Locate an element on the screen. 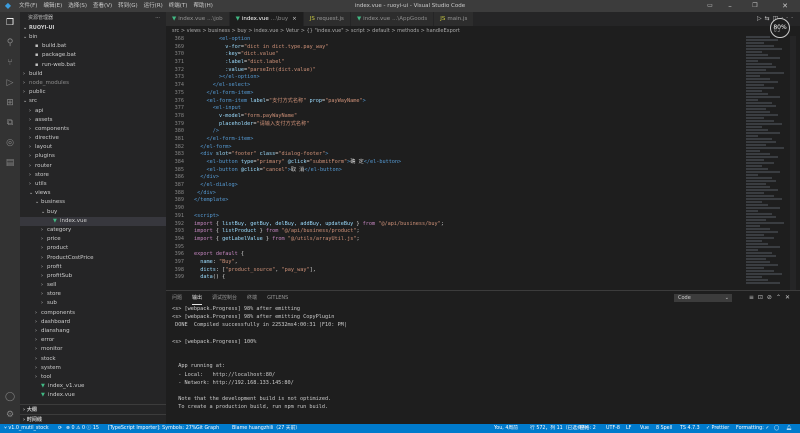 The width and height of the screenshot is (800, 433). lock-icon: ⊡ is located at coordinates (762, 297).